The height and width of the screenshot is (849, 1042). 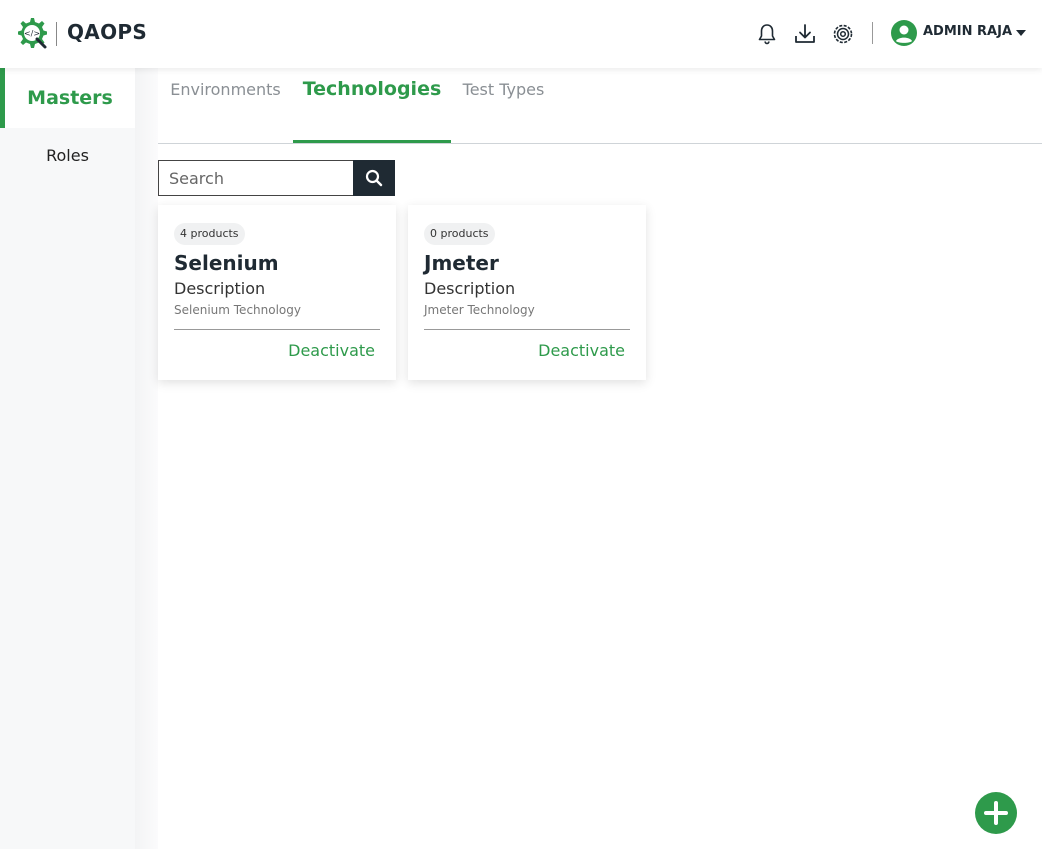 I want to click on card-description: Jmeter Technology, so click(x=479, y=310).